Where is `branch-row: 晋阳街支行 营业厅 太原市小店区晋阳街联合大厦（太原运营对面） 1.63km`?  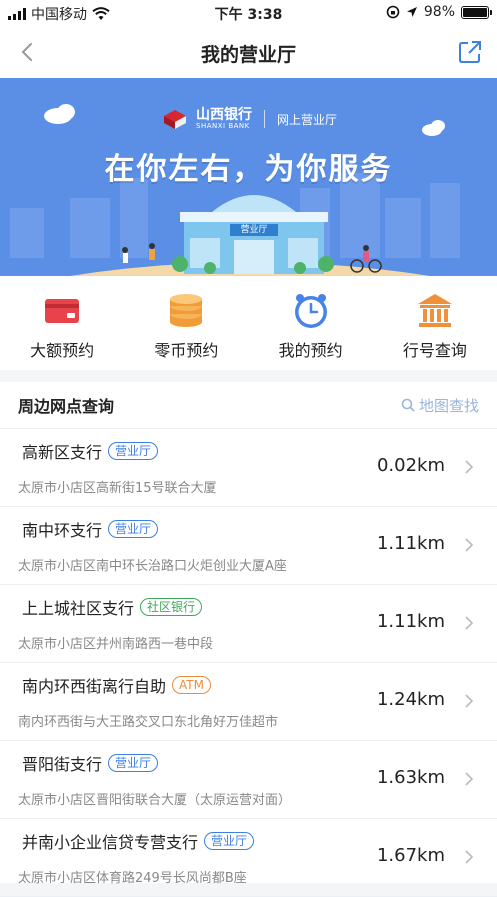
branch-row: 晋阳街支行 营业厅 太原市小店区晋阳街联合大厦（太原运营对面） 1.63km is located at coordinates (248, 780).